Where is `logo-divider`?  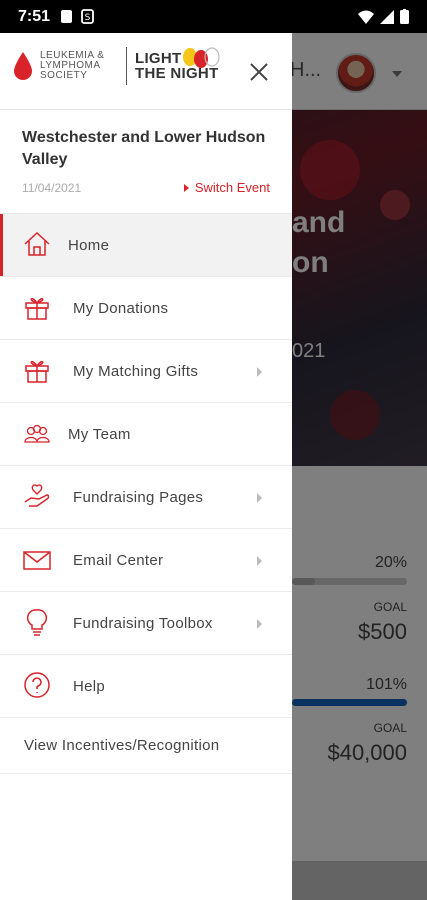 logo-divider is located at coordinates (126, 66).